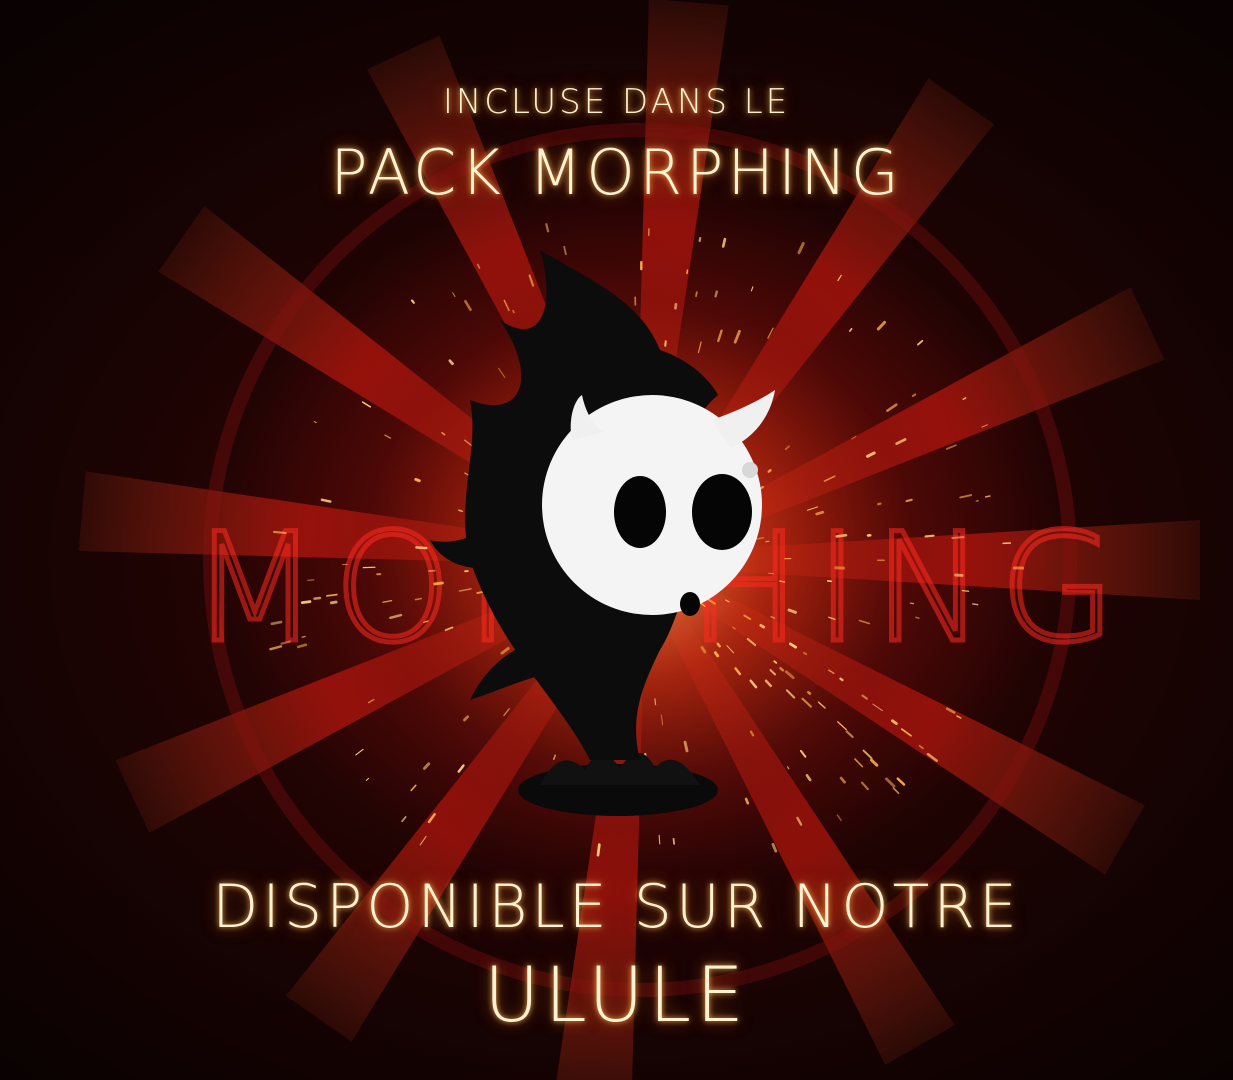 This screenshot has width=1233, height=1080. Describe the element at coordinates (616, 994) in the screenshot. I see `ulule-link-text: ULULE` at that location.